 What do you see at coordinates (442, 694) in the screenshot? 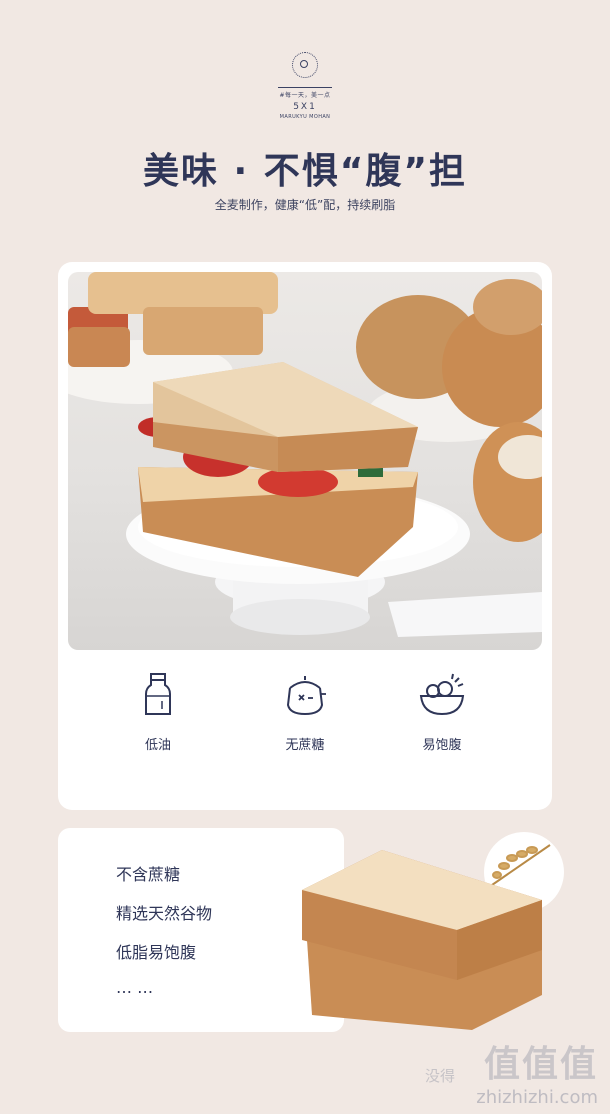
I see `bowl-icon` at bounding box center [442, 694].